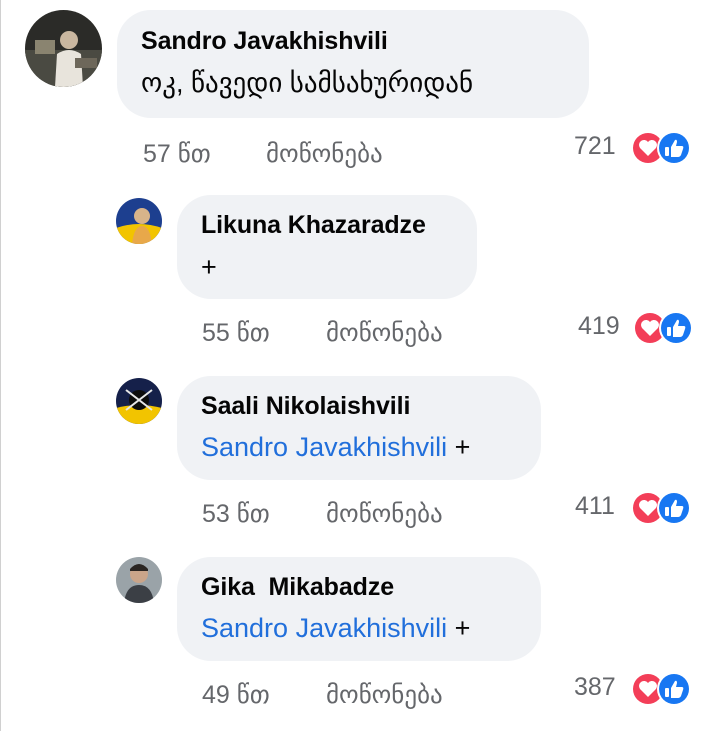 This screenshot has width=720, height=731. What do you see at coordinates (297, 587) in the screenshot?
I see `comment-author: Gika Mikabadze` at bounding box center [297, 587].